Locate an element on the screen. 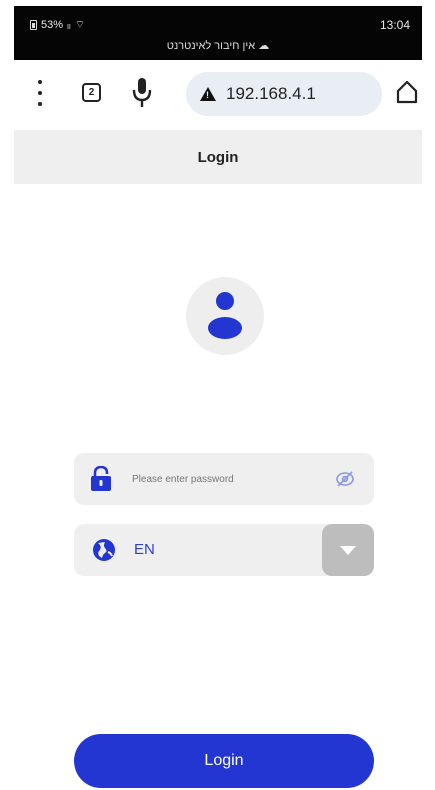  no-cloud-icon: ☁ is located at coordinates (264, 46).